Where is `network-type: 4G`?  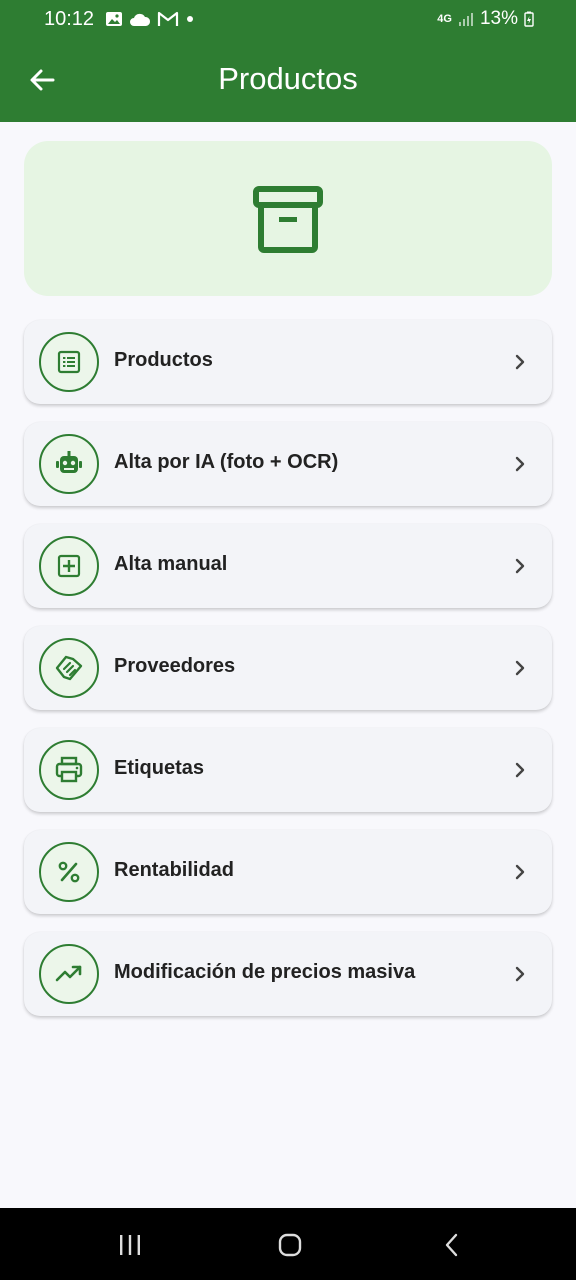
network-type: 4G is located at coordinates (444, 18).